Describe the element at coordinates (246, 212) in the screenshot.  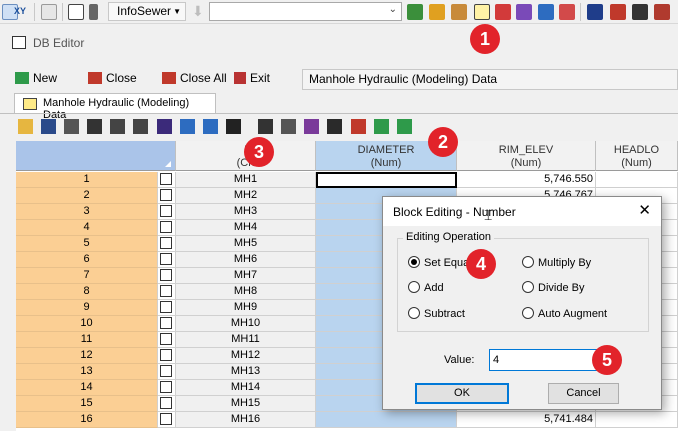
I see `id-cell: MH3` at that location.